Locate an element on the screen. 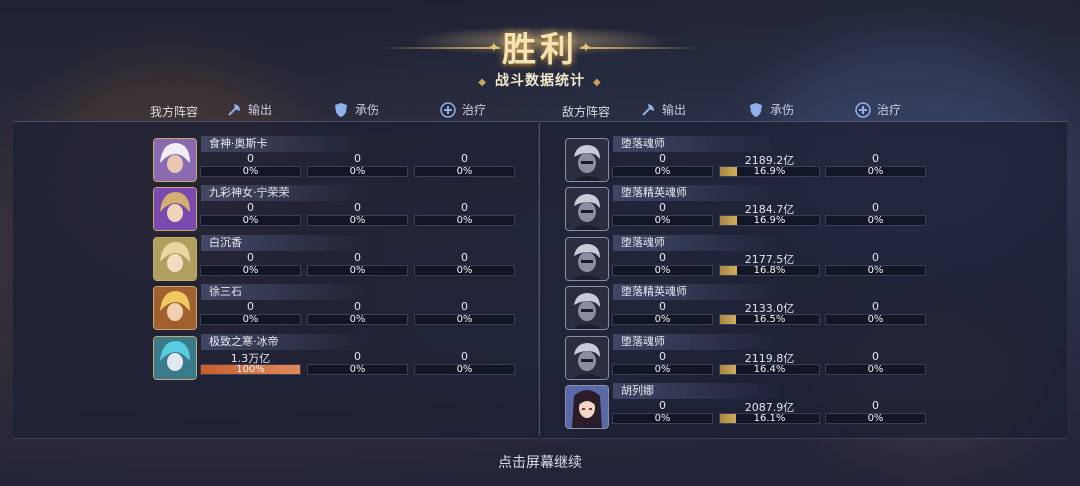 Image resolution: width=1080 pixels, height=486 pixels. enemy-output-header: 输出 is located at coordinates (663, 109).